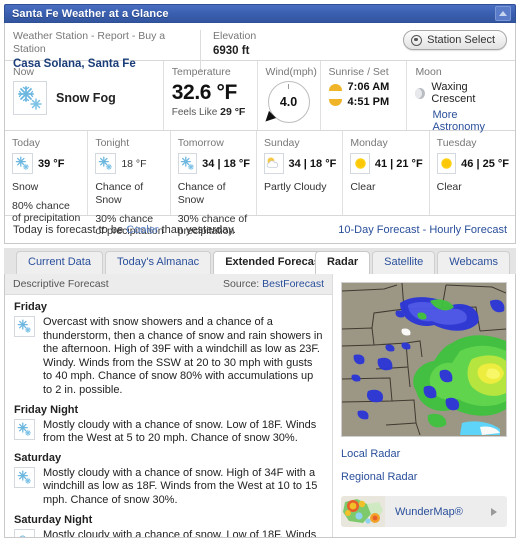 The height and width of the screenshot is (558, 520). What do you see at coordinates (424, 454) in the screenshot?
I see `local-radar-link: Local Radar` at bounding box center [424, 454].